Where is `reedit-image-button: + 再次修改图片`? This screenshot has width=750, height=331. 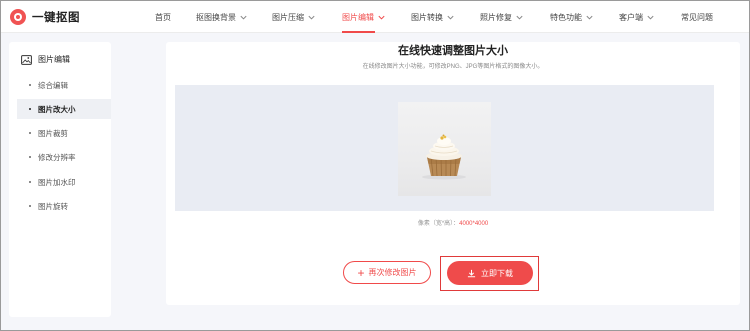 reedit-image-button: + 再次修改图片 is located at coordinates (387, 272).